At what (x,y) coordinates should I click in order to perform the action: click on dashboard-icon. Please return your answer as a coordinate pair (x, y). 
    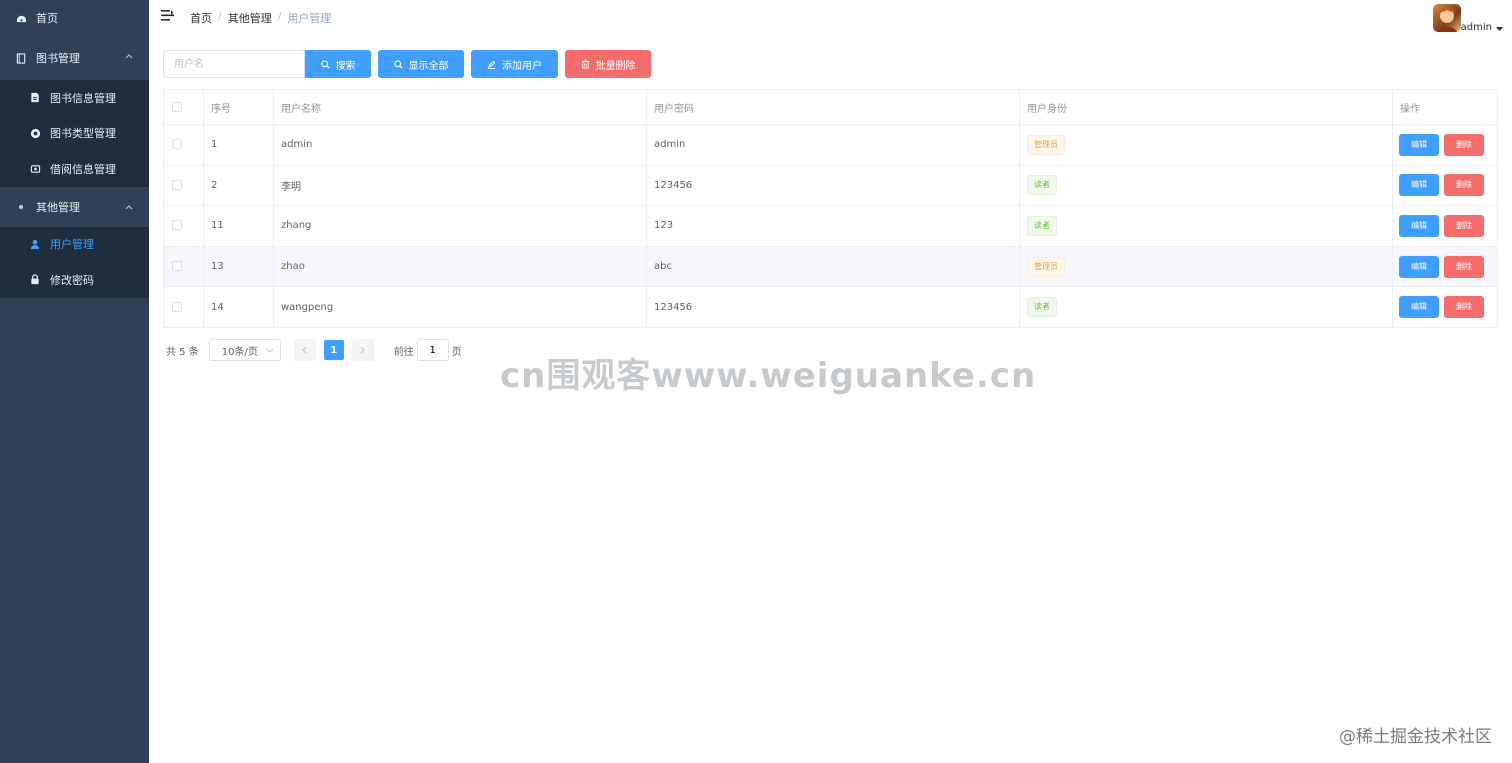
    Looking at the image, I should click on (21, 18).